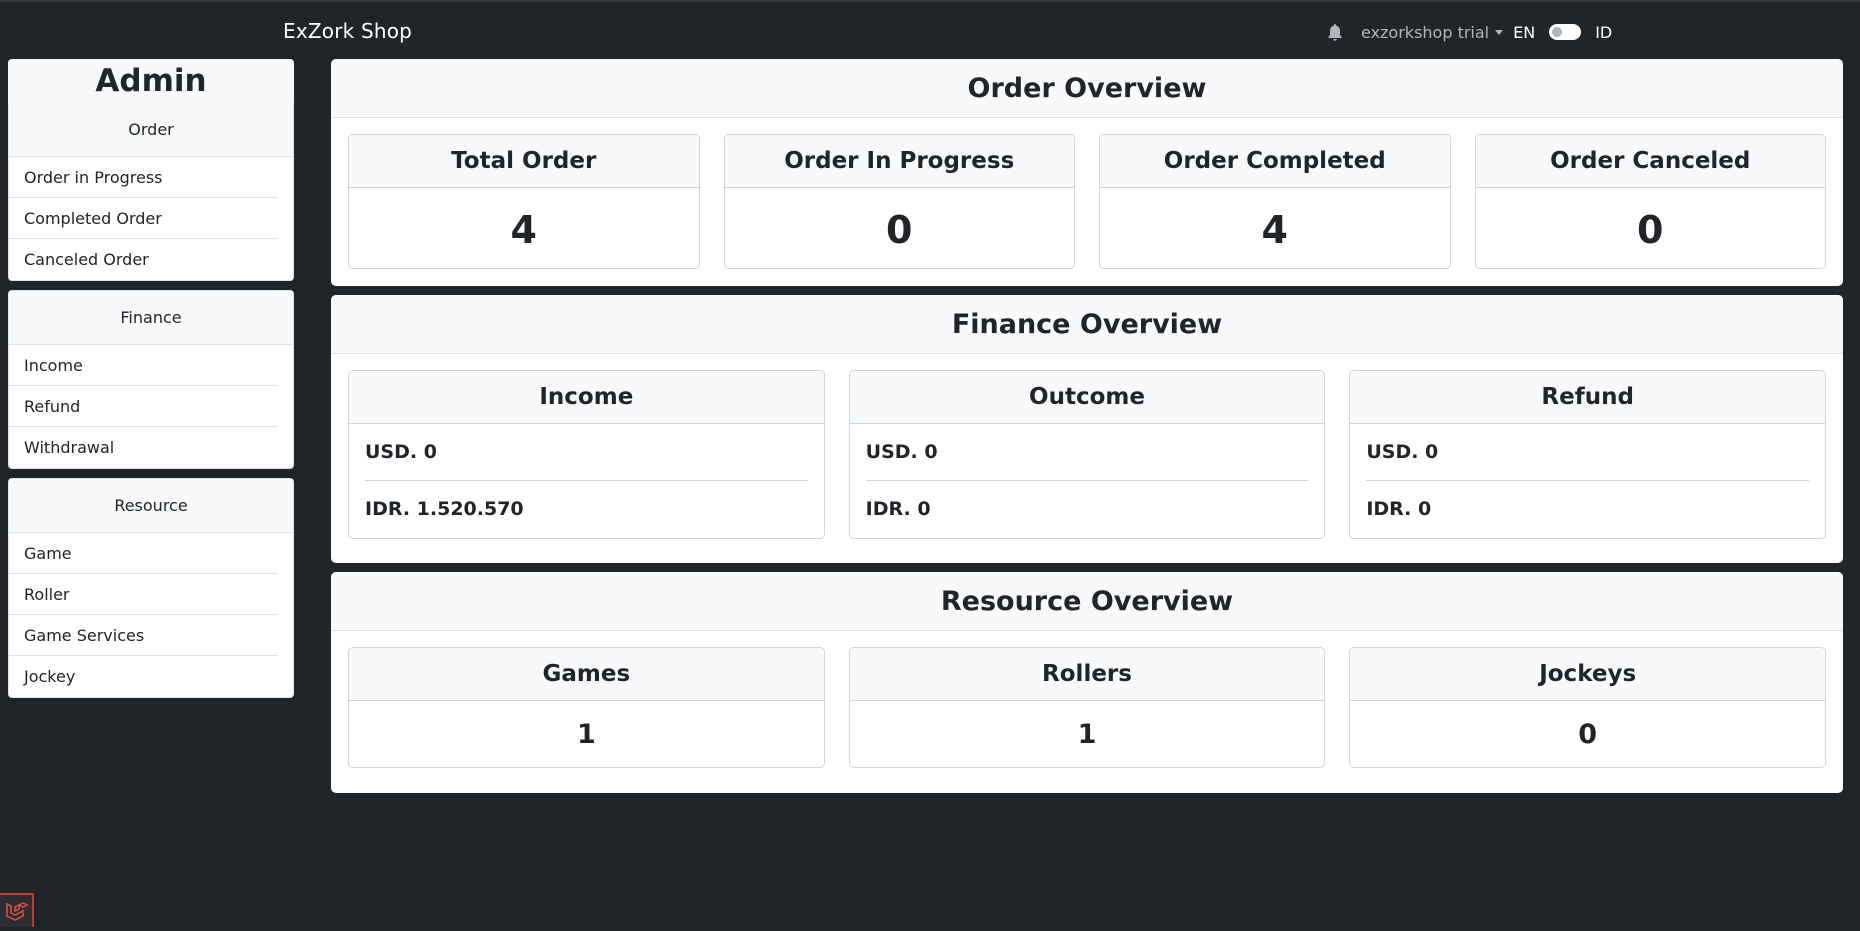 This screenshot has height=931, width=1860. Describe the element at coordinates (1650, 161) in the screenshot. I see `card-label: Order Canceled` at that location.